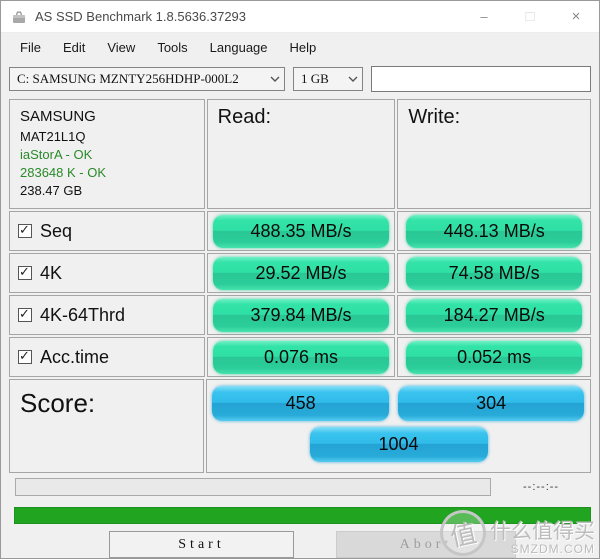 This screenshot has height=559, width=600. Describe the element at coordinates (56, 230) in the screenshot. I see `row-label: Seq` at that location.